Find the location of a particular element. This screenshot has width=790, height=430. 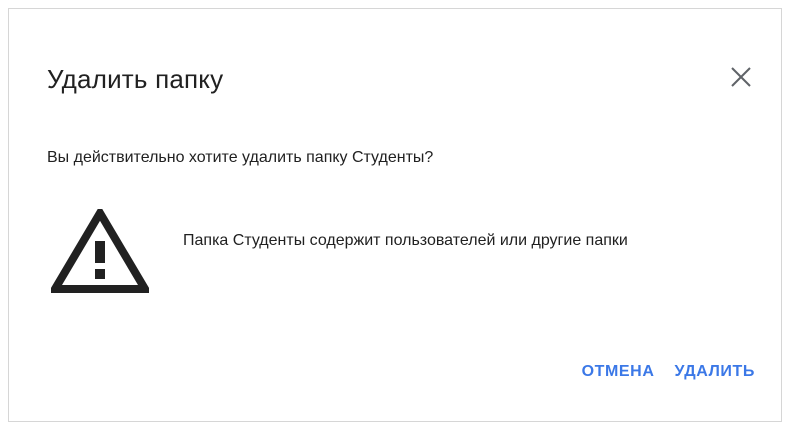

dialog-title: Удалить папку is located at coordinates (135, 79).